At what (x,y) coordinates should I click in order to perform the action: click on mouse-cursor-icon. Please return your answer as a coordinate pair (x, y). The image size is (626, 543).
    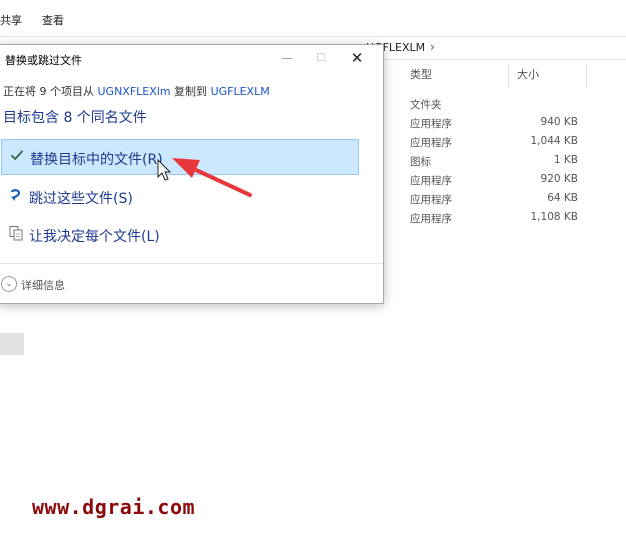
    Looking at the image, I should click on (164, 169).